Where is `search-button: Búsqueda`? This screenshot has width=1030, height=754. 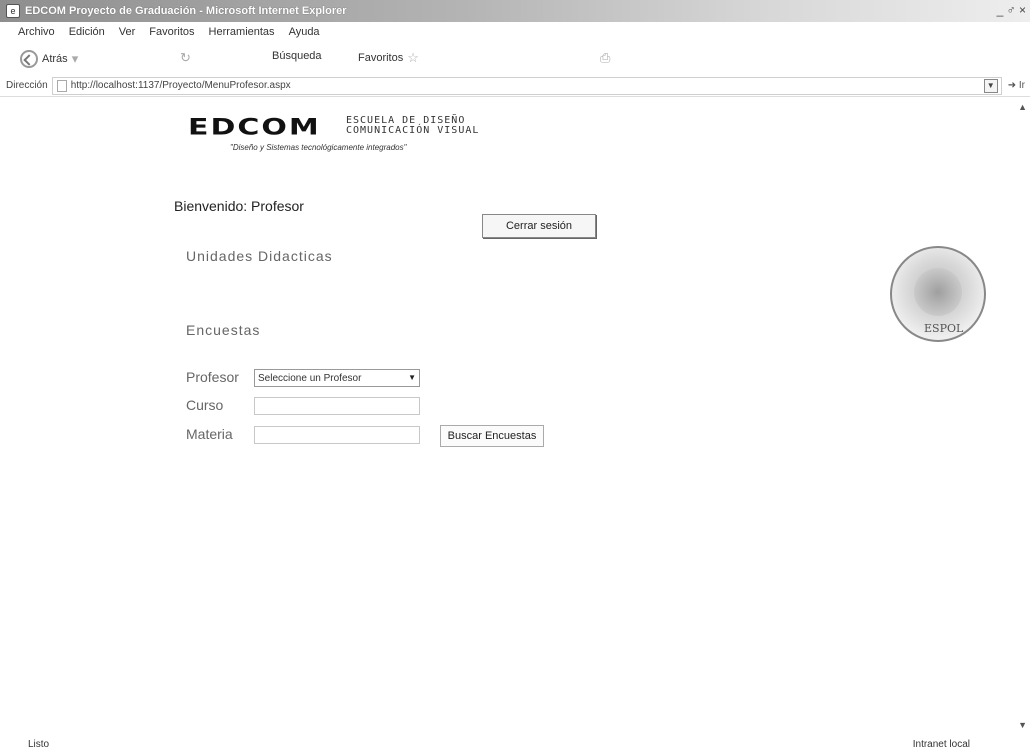
search-button: Búsqueda is located at coordinates (297, 56).